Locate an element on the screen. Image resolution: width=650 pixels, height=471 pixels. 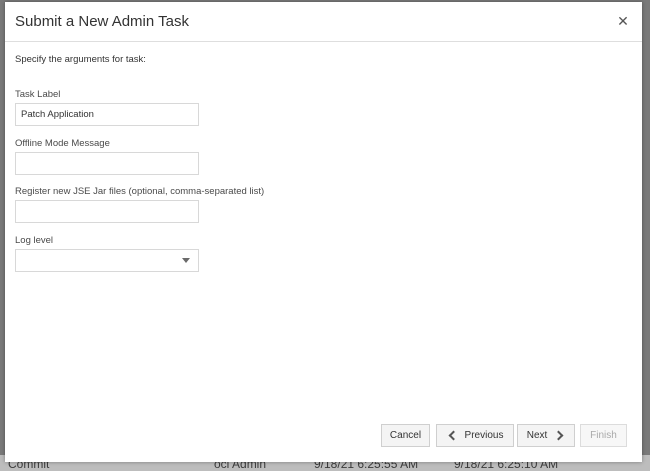
dialog-title: Submit a New Admin Task is located at coordinates (102, 21).